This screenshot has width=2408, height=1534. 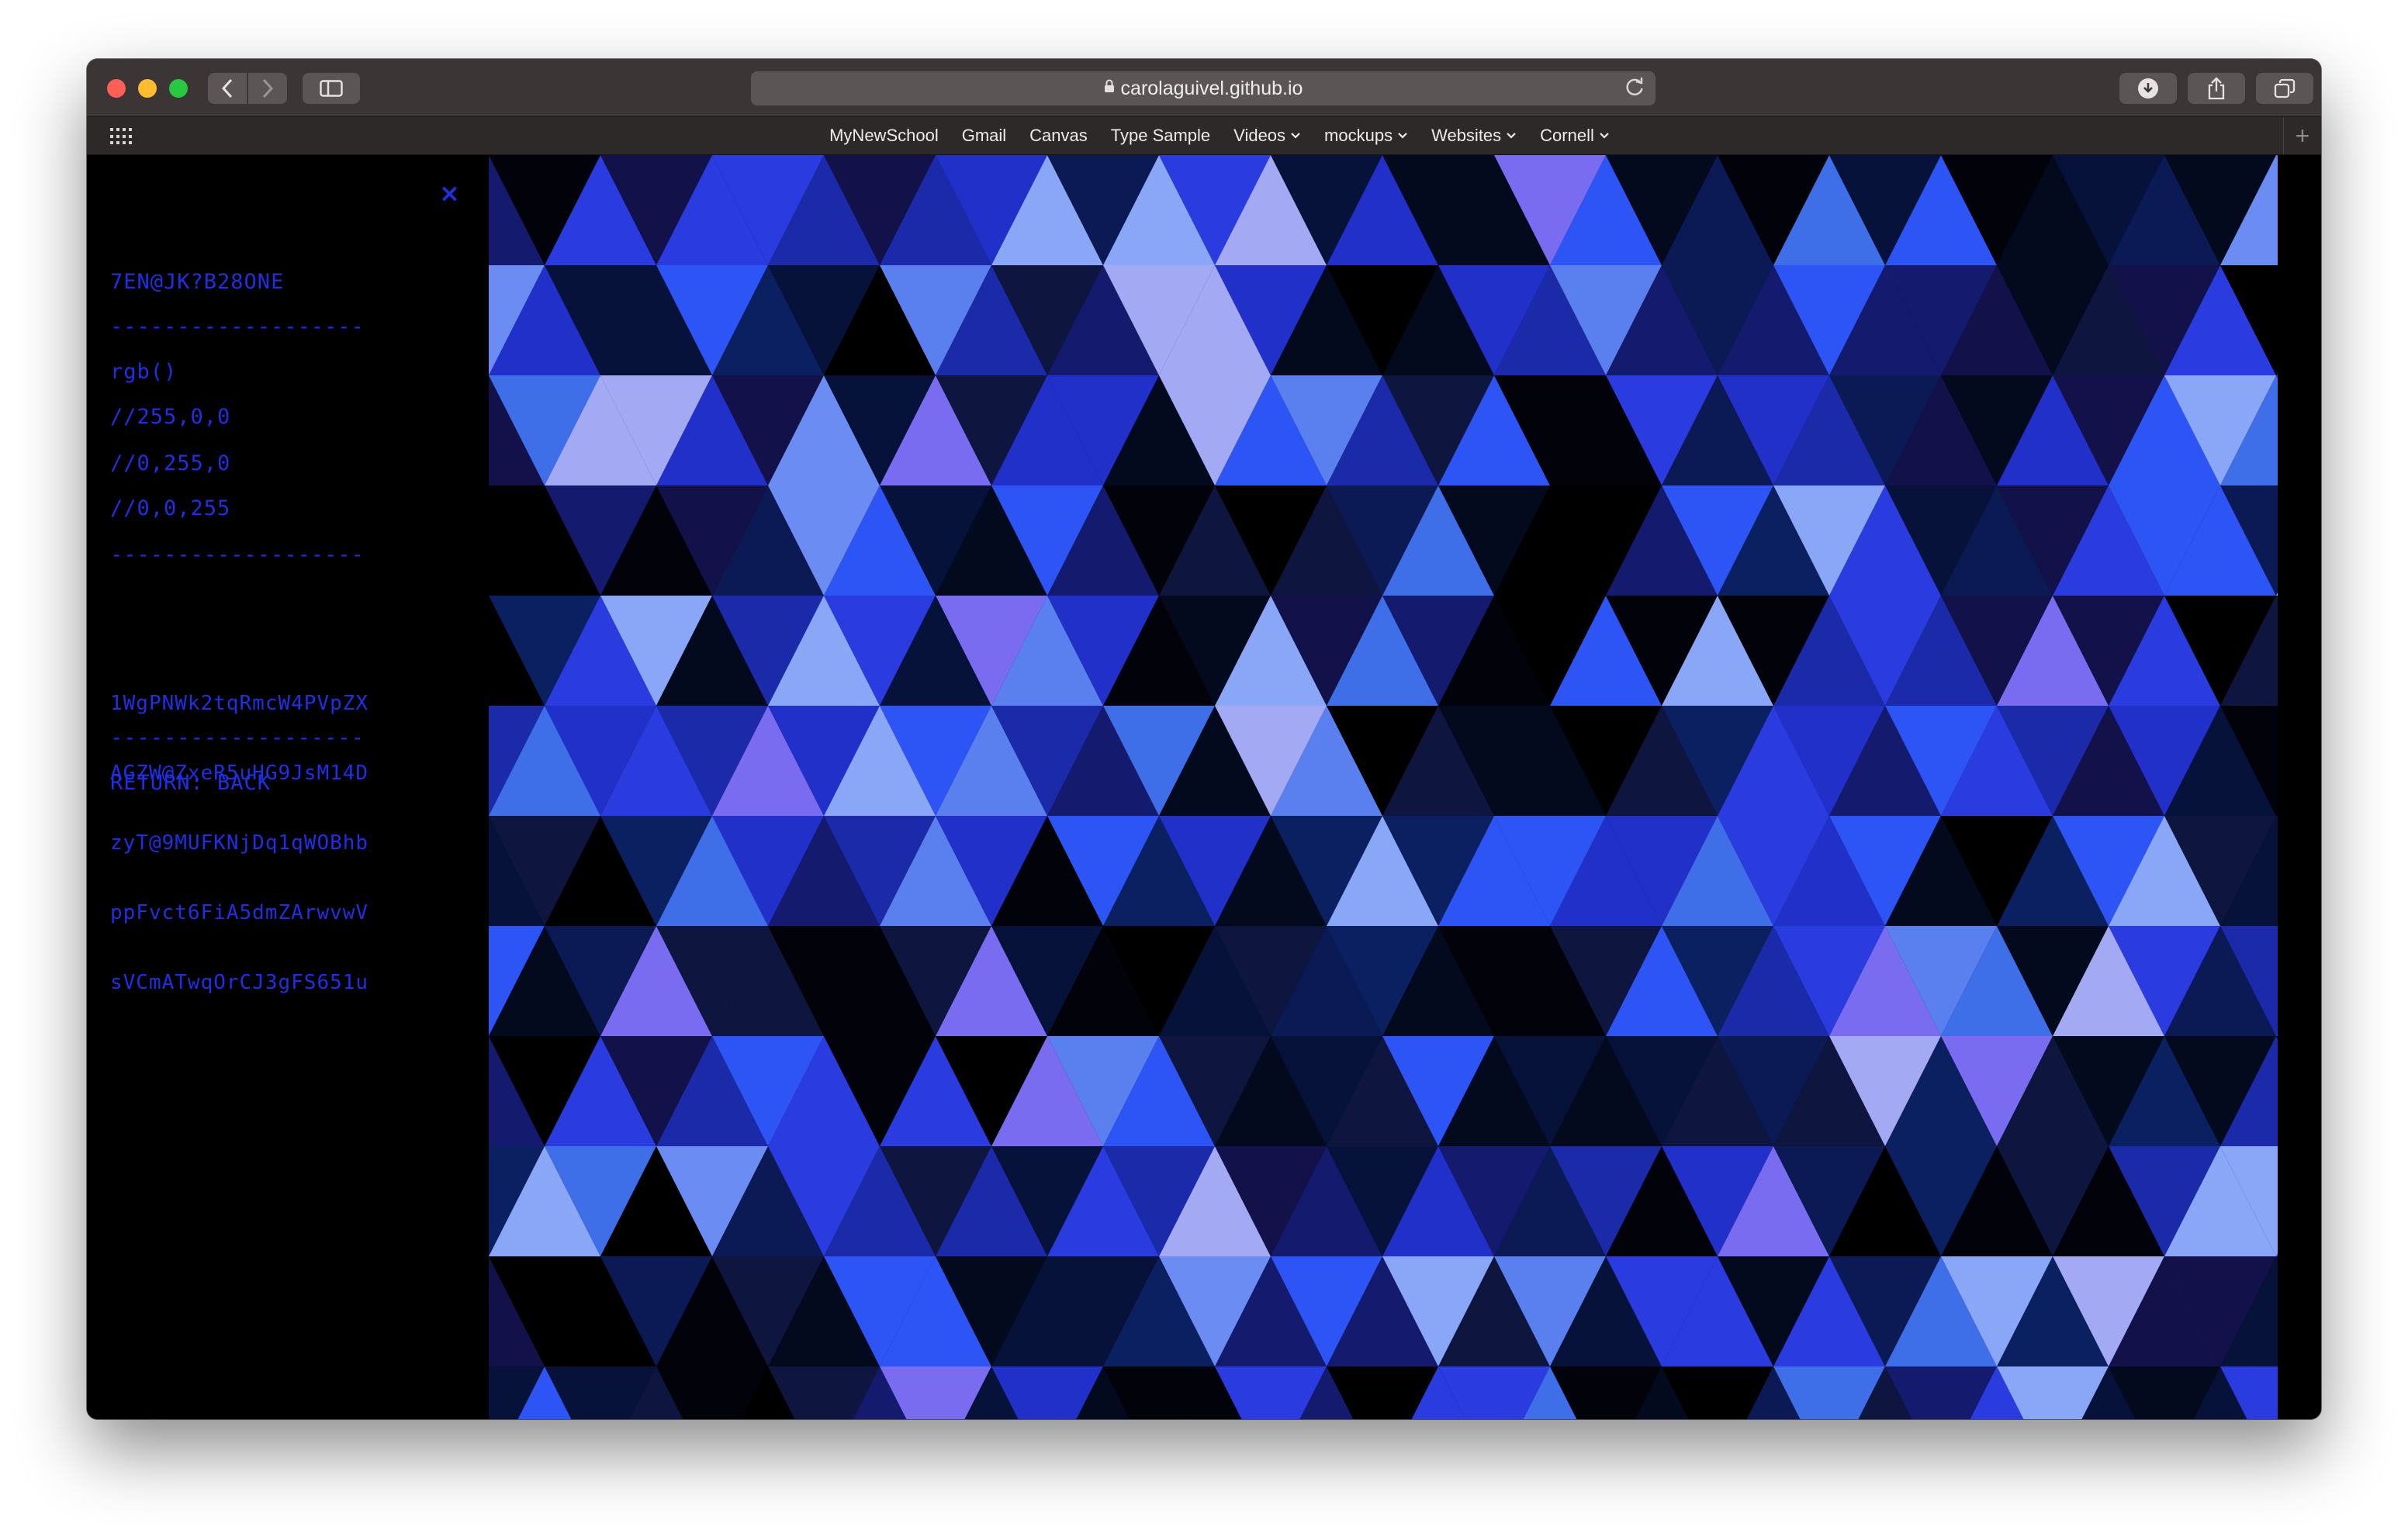 What do you see at coordinates (178, 88) in the screenshot?
I see `maximize-window-button` at bounding box center [178, 88].